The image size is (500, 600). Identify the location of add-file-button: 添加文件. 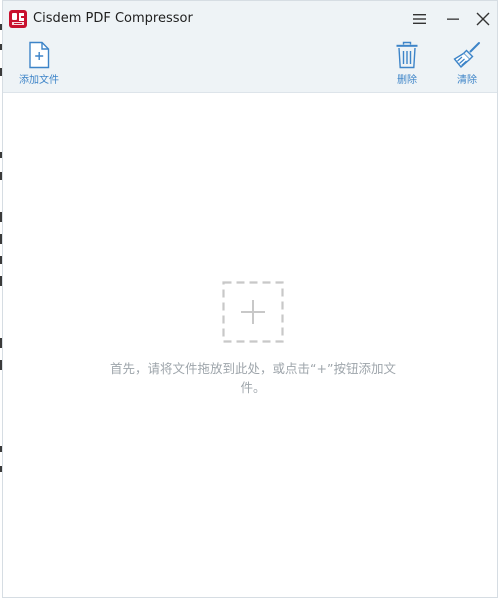
(39, 63).